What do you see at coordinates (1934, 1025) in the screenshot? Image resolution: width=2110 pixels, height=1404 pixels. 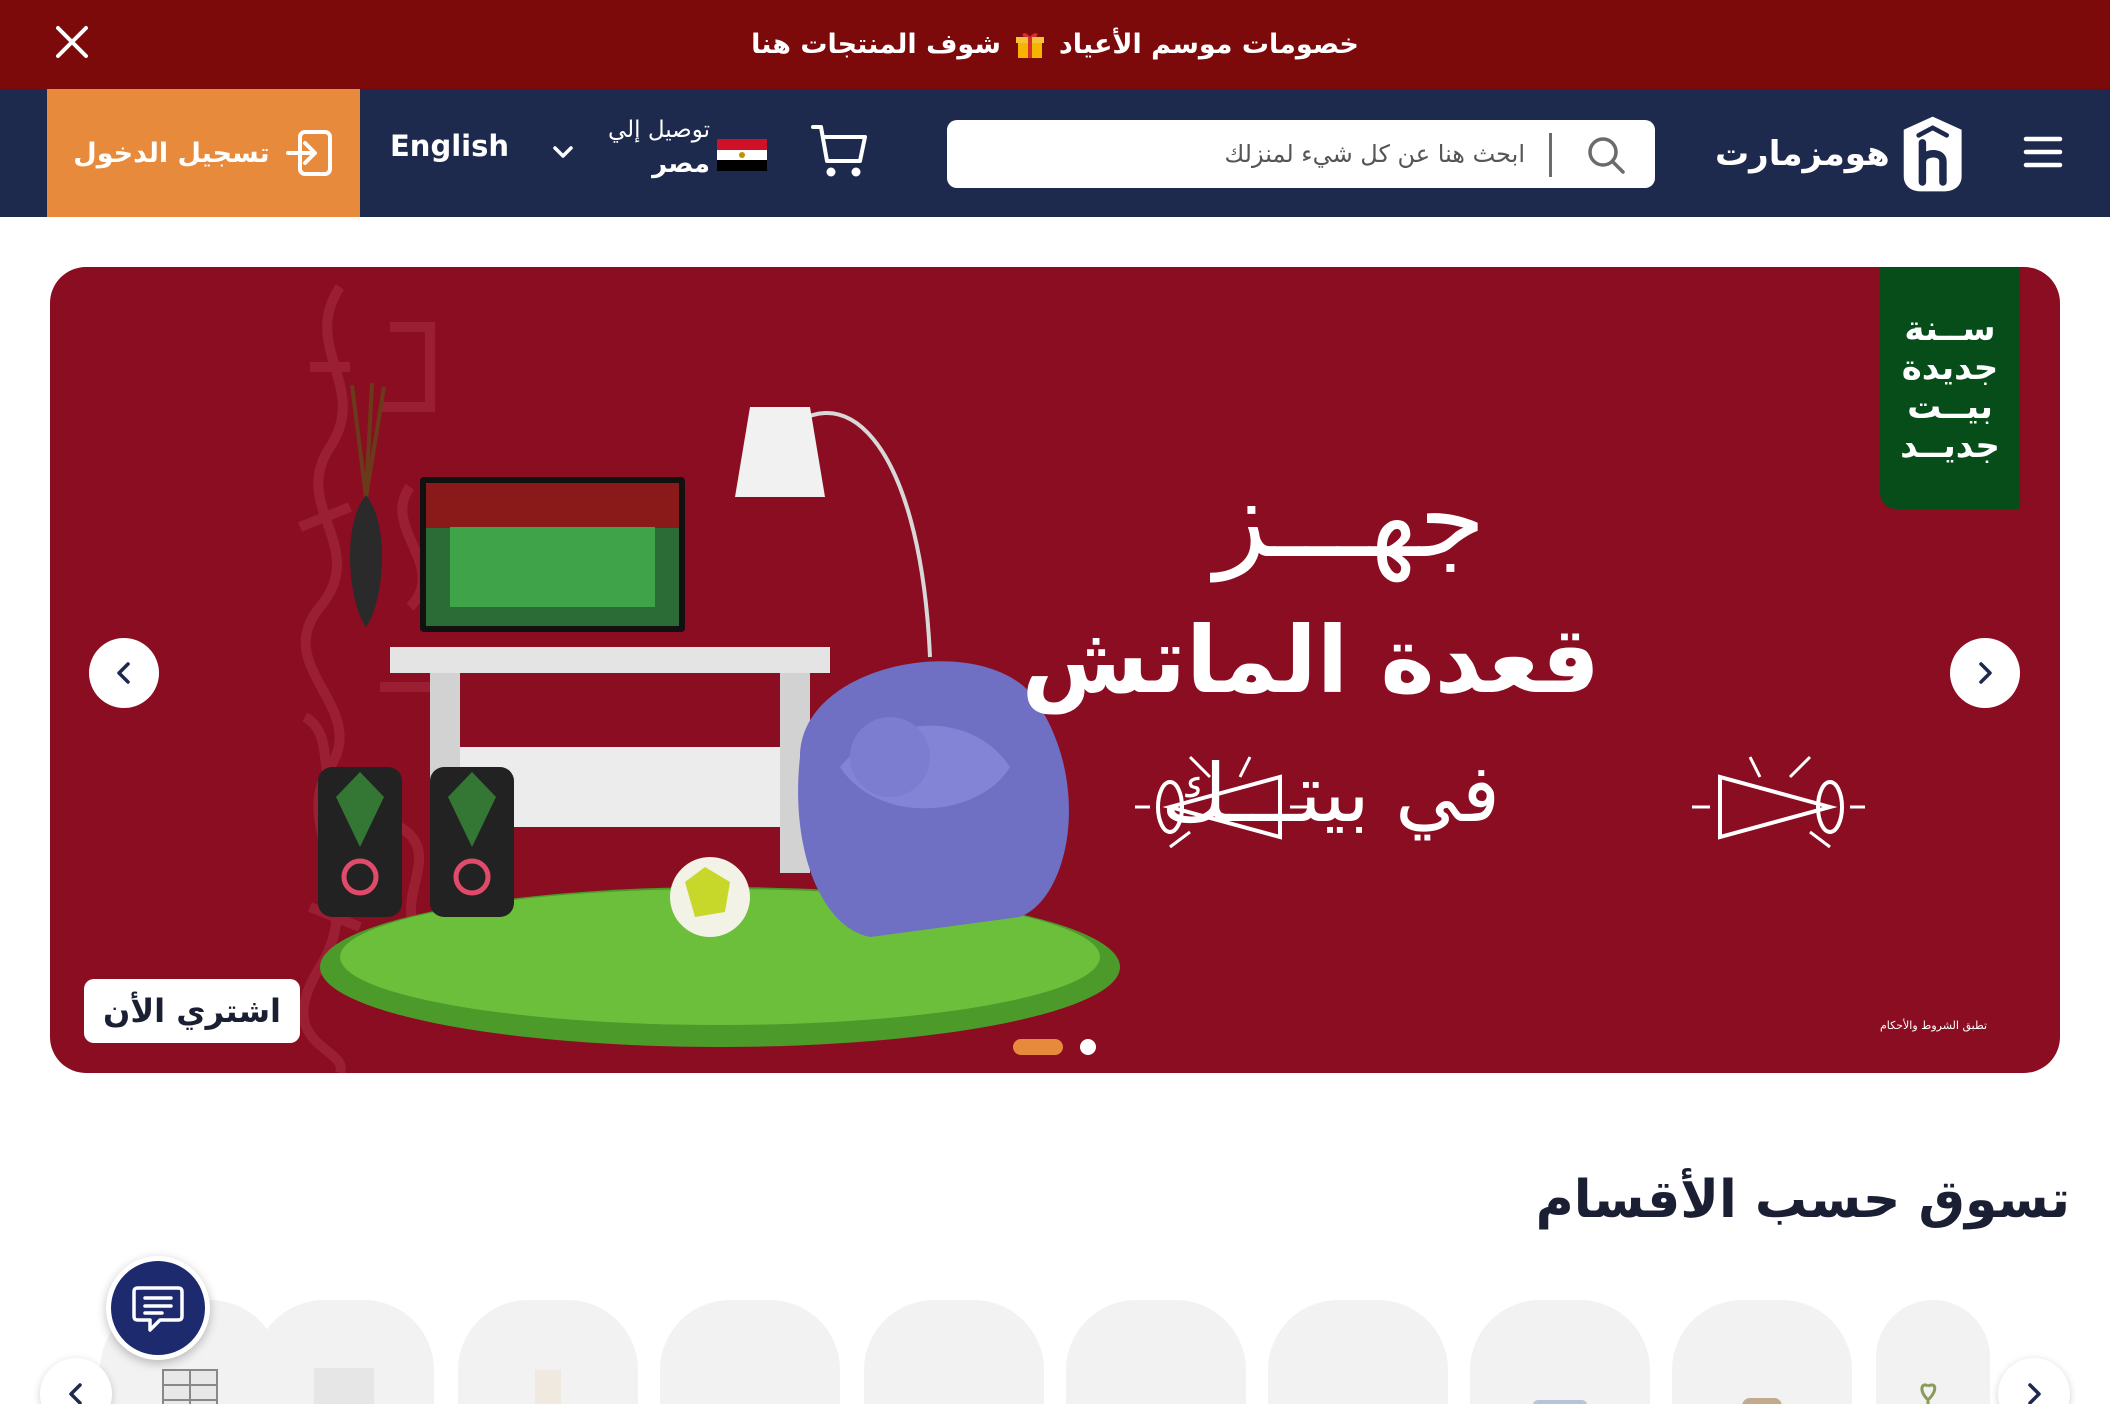 I see `terms-text: تطبق الشروط والأحكام` at bounding box center [1934, 1025].